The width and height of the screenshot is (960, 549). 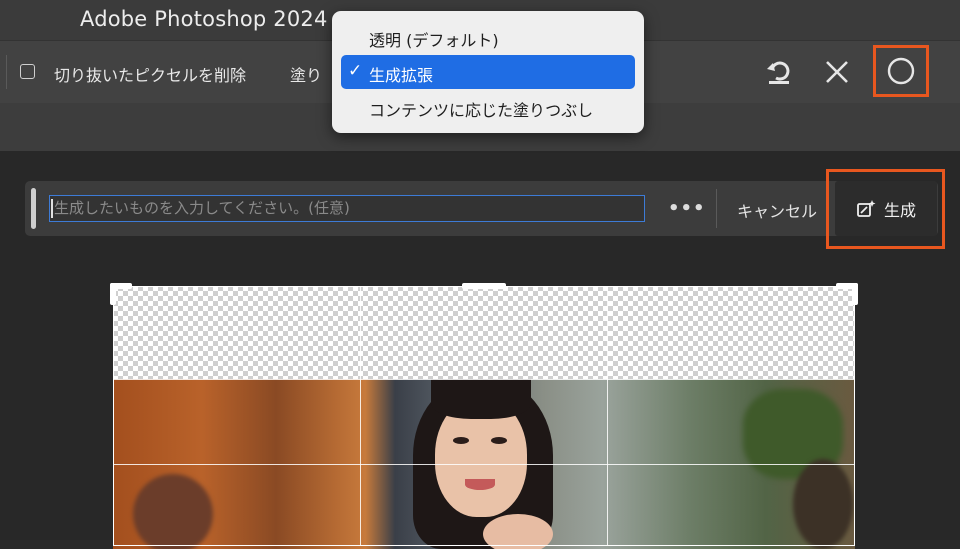 What do you see at coordinates (33, 208) in the screenshot?
I see `drag-handle` at bounding box center [33, 208].